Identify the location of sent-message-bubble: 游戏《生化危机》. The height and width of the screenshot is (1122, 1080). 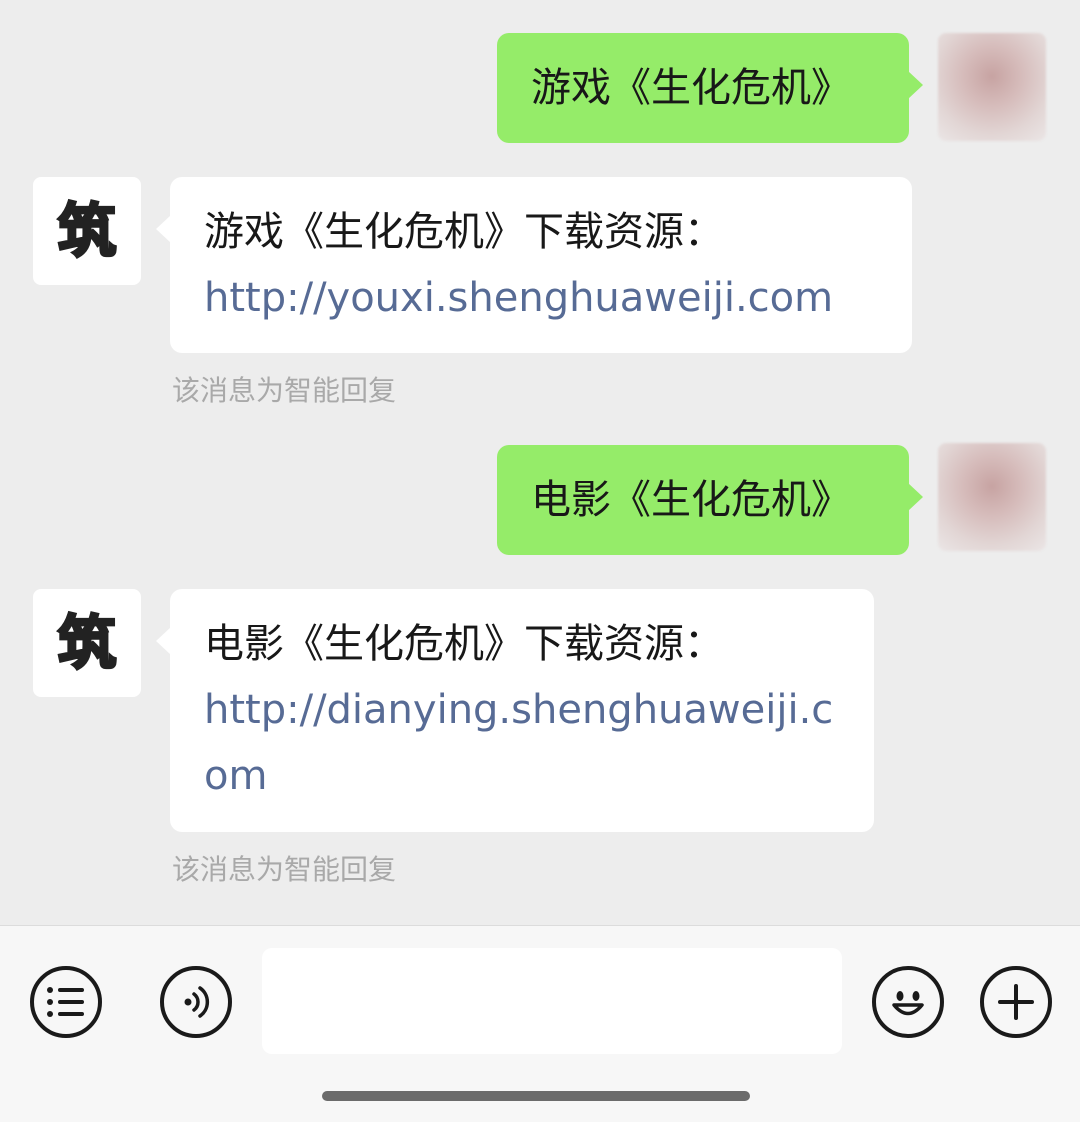
(710, 88).